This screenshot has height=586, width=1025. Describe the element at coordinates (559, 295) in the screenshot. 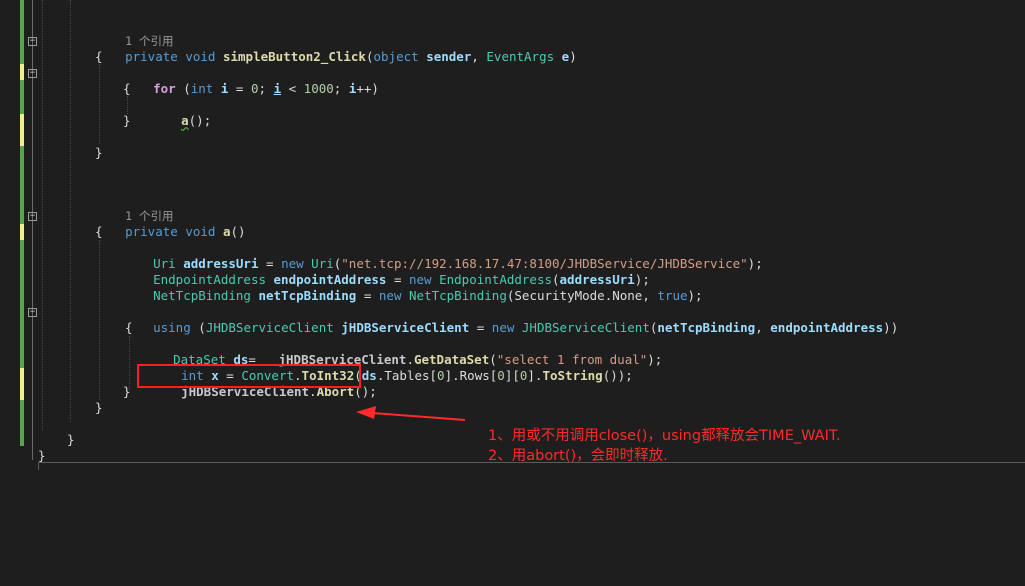

I see `enum-type: SecurityMode` at that location.